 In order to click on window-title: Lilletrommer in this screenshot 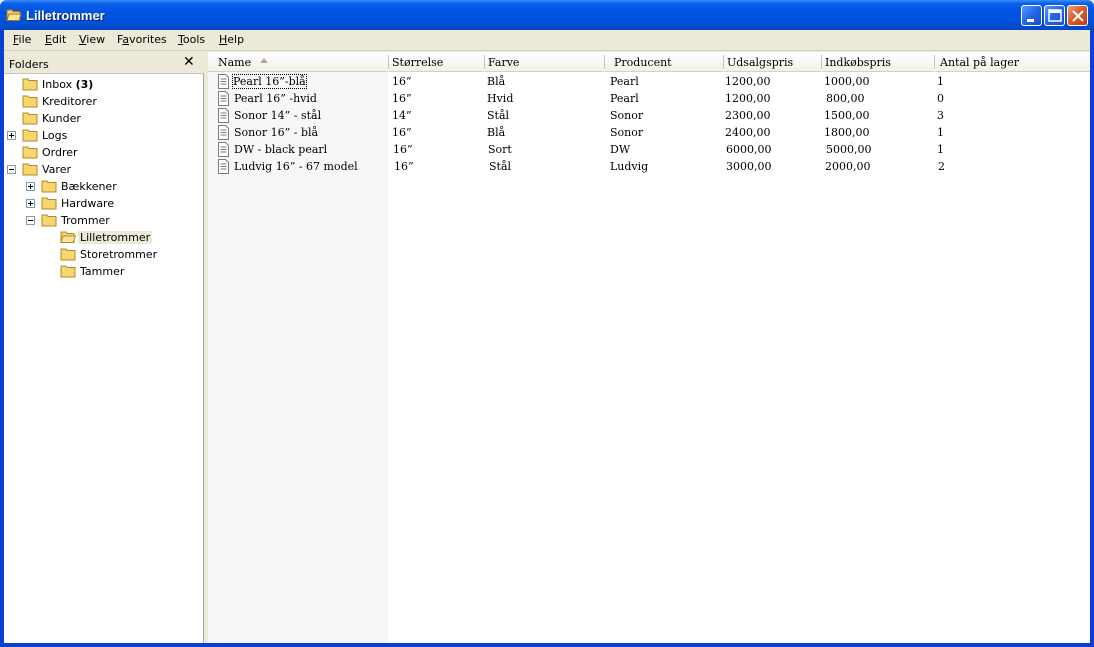, I will do `click(65, 15)`.